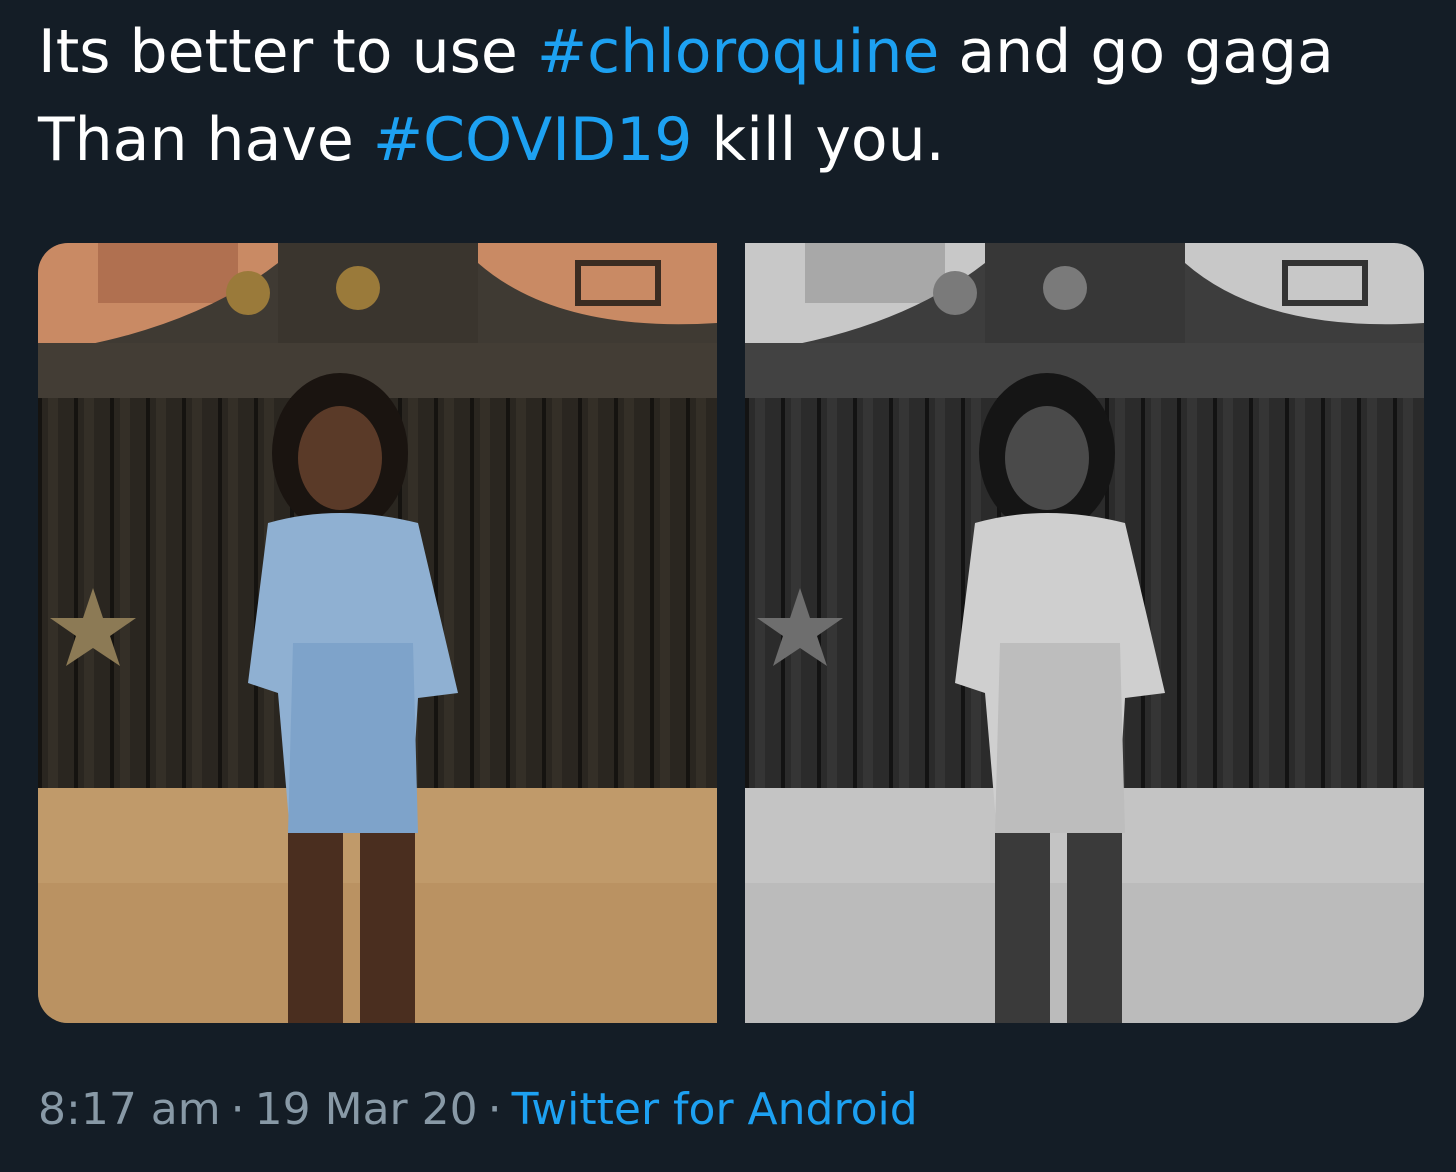 The width and height of the screenshot is (1456, 1172). What do you see at coordinates (366, 1109) in the screenshot?
I see `tweet-date: 19 Mar 20` at bounding box center [366, 1109].